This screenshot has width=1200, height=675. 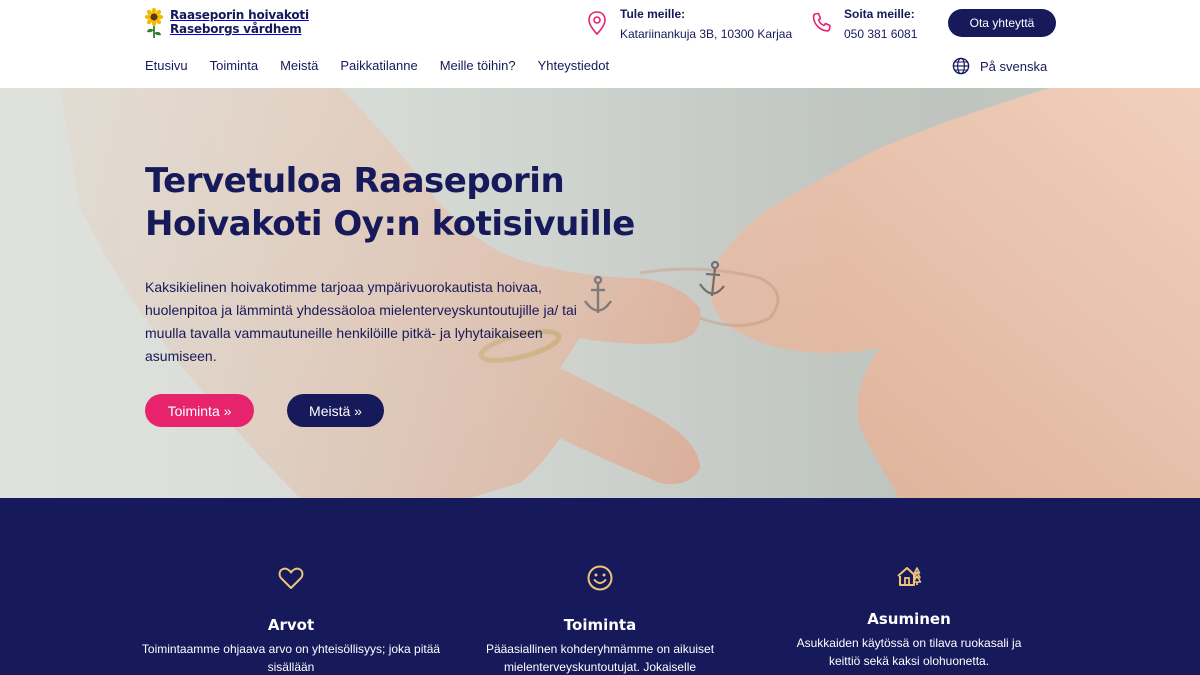 I want to click on nav-item-meista: Meistä, so click(x=299, y=66).